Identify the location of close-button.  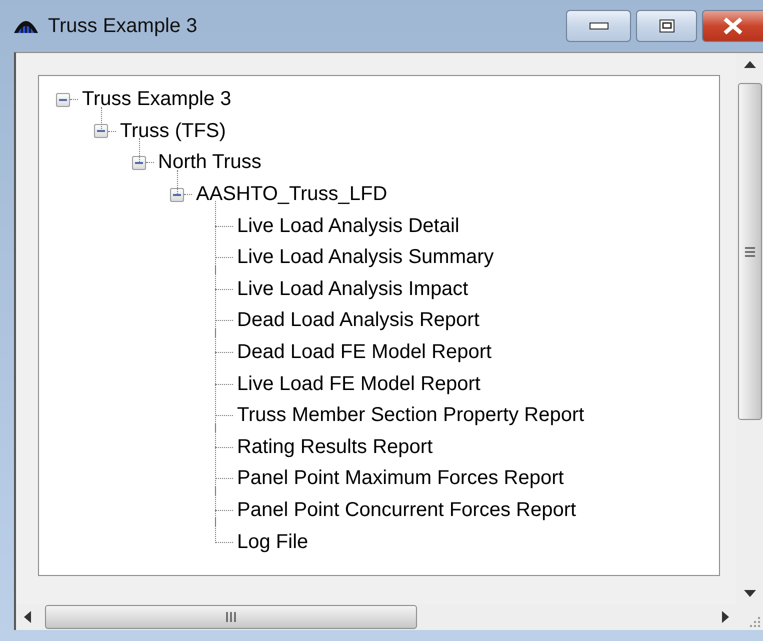
(732, 26).